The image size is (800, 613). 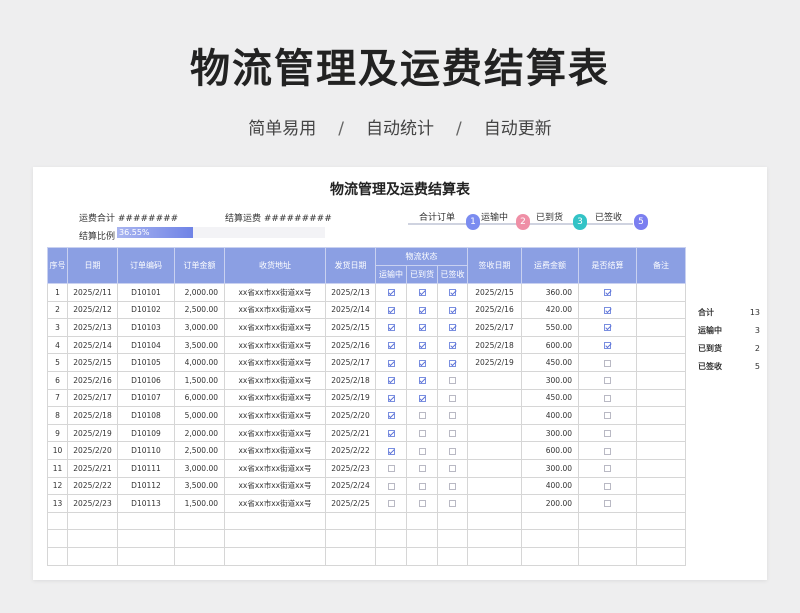 I want to click on sheet-title: 物流管理及运费结算表, so click(x=400, y=190).